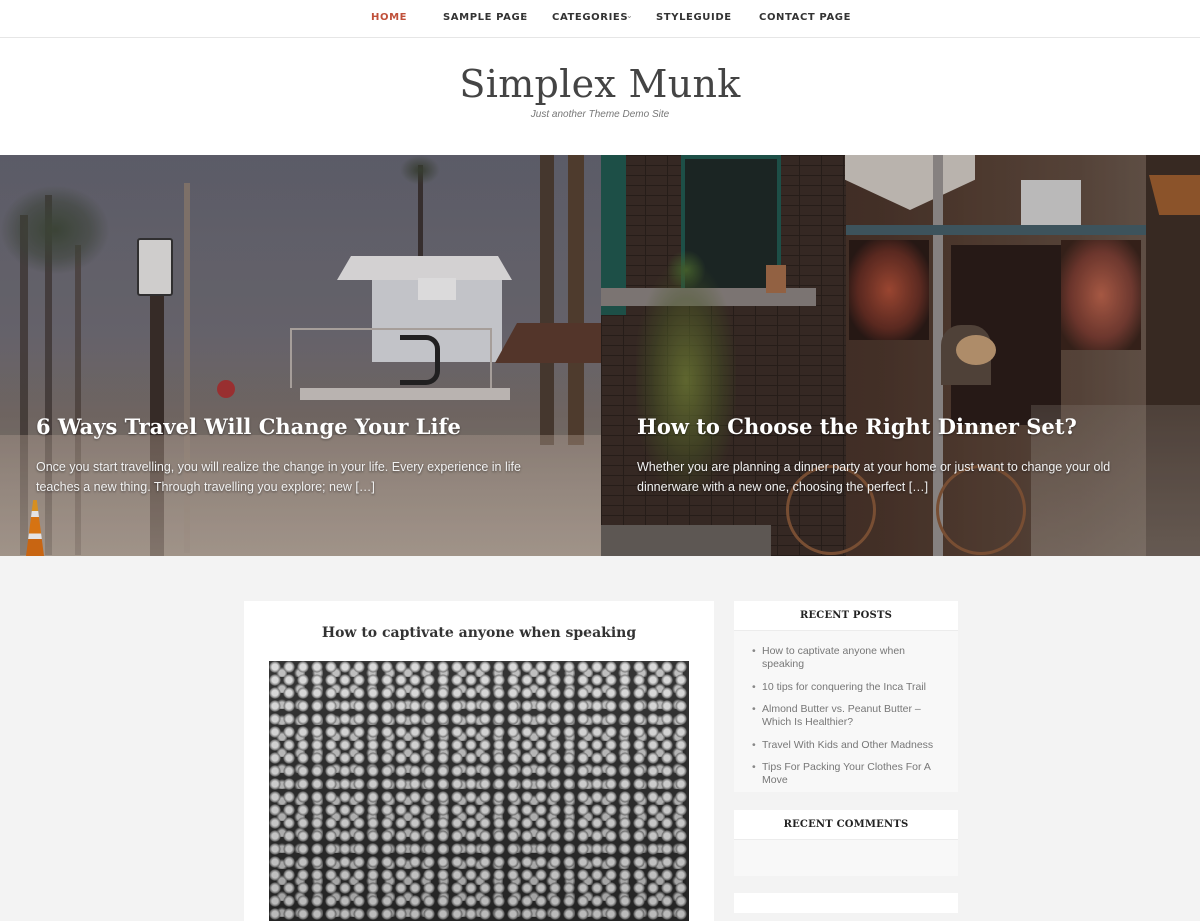 This screenshot has width=1200, height=921. What do you see at coordinates (846, 658) in the screenshot?
I see `recent-post-link: How to captivate anyone when speaking` at bounding box center [846, 658].